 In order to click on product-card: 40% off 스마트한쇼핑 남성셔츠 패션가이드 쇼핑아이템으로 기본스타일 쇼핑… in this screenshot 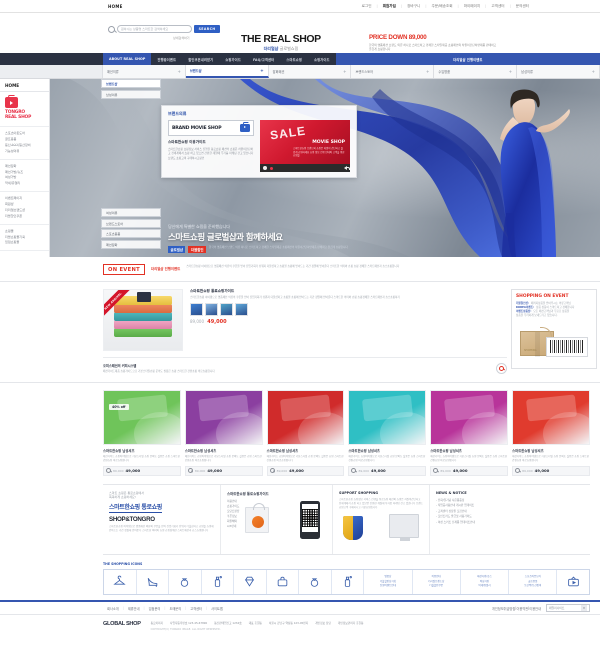, I will do `click(142, 433)`.